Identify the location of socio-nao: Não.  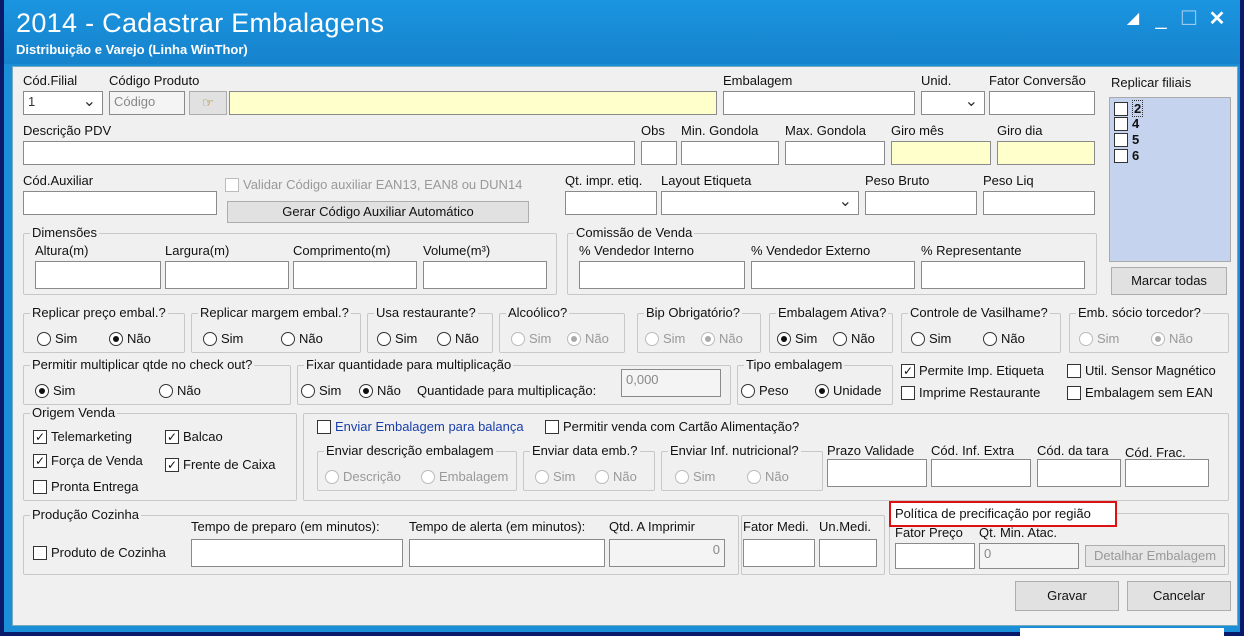
(1172, 338).